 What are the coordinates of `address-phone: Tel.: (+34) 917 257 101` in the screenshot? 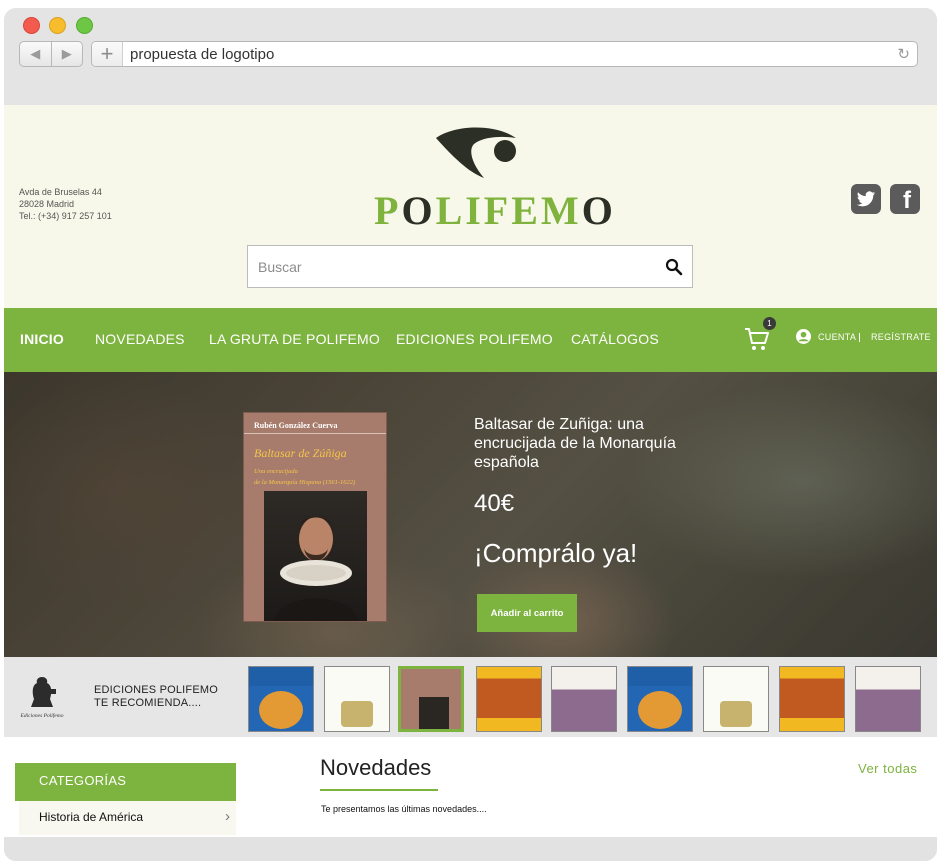 It's located at (65, 216).